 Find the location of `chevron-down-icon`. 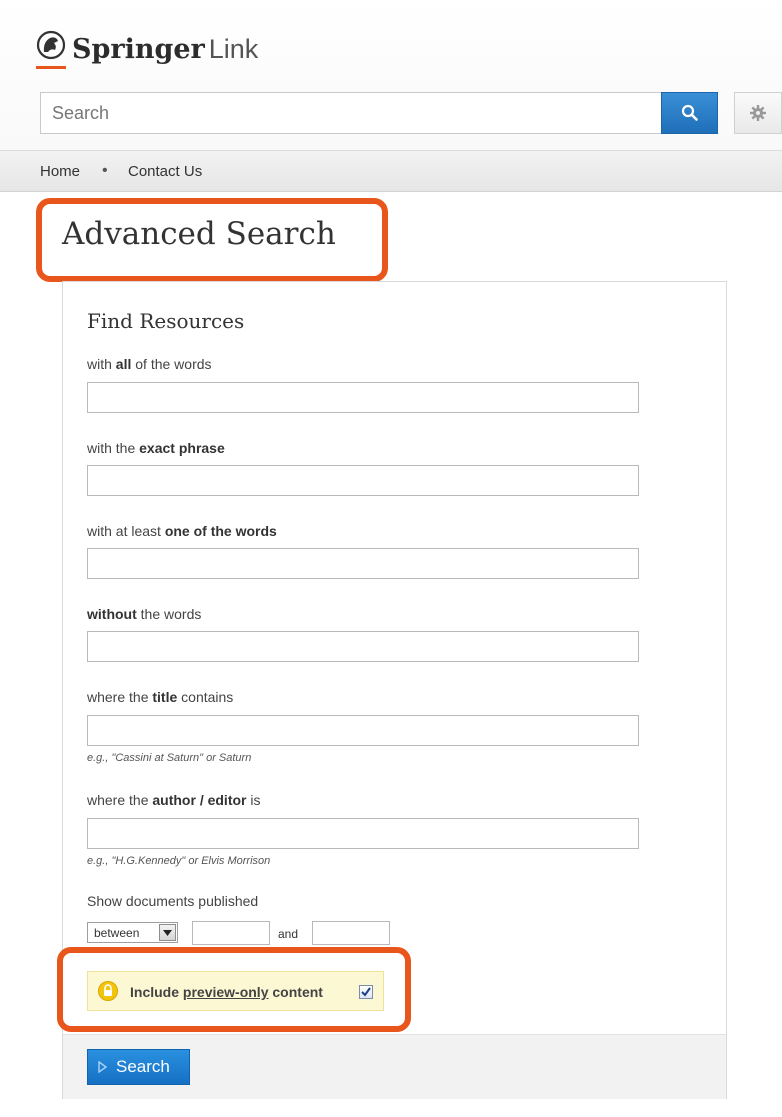

chevron-down-icon is located at coordinates (167, 932).